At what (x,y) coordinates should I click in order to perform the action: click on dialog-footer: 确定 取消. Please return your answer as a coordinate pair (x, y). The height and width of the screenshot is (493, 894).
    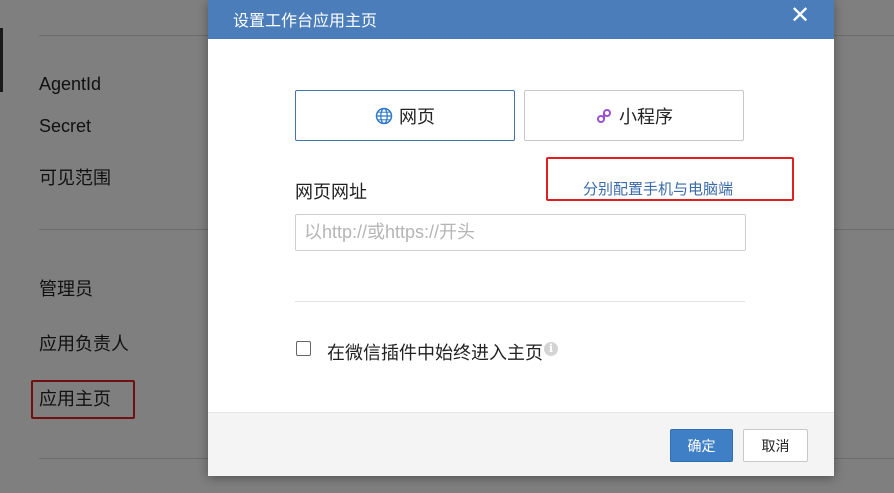
    Looking at the image, I should click on (521, 444).